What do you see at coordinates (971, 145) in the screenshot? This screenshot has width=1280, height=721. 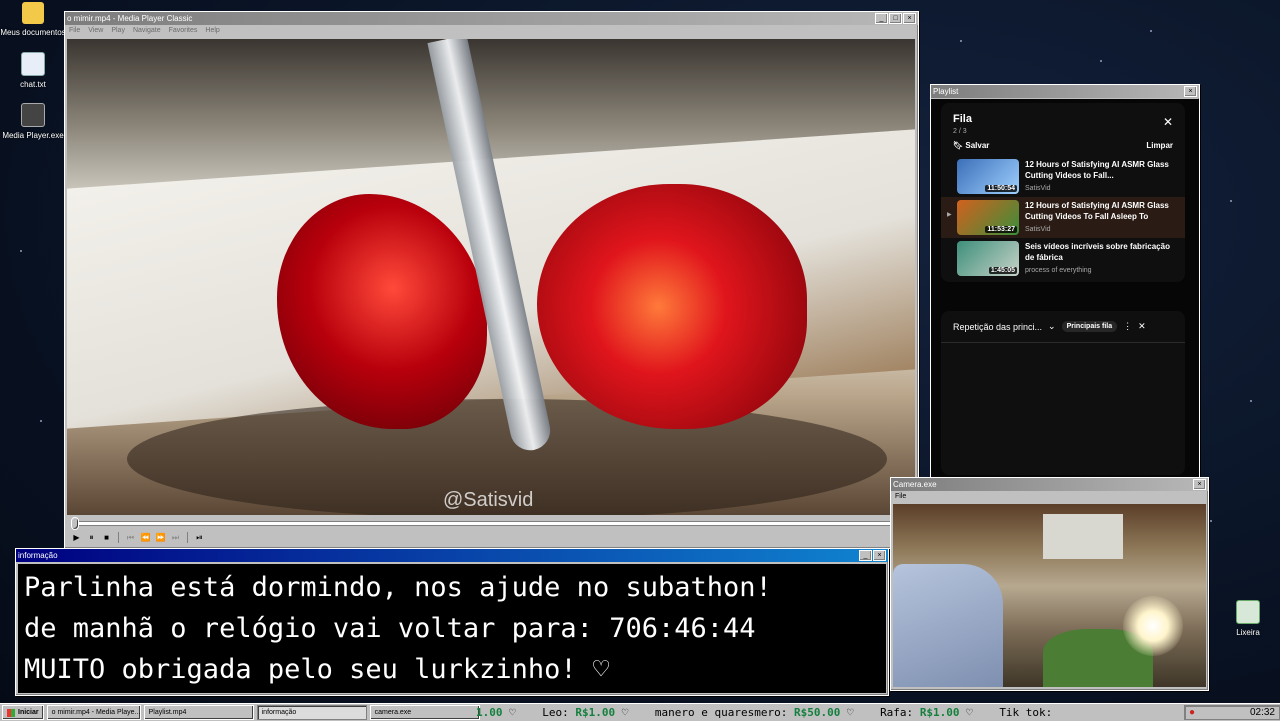 I see `save-button: 🔖︎ Salvar` at bounding box center [971, 145].